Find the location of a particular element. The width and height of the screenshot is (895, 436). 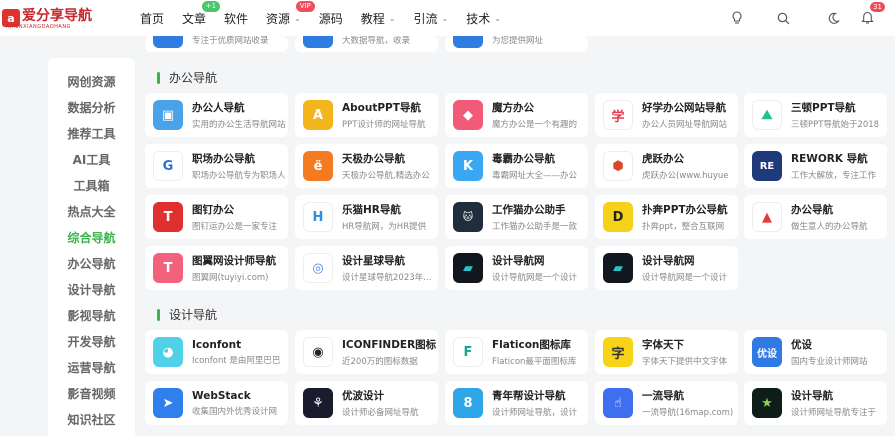

sidebar-item: 开发导航 is located at coordinates (91, 341).